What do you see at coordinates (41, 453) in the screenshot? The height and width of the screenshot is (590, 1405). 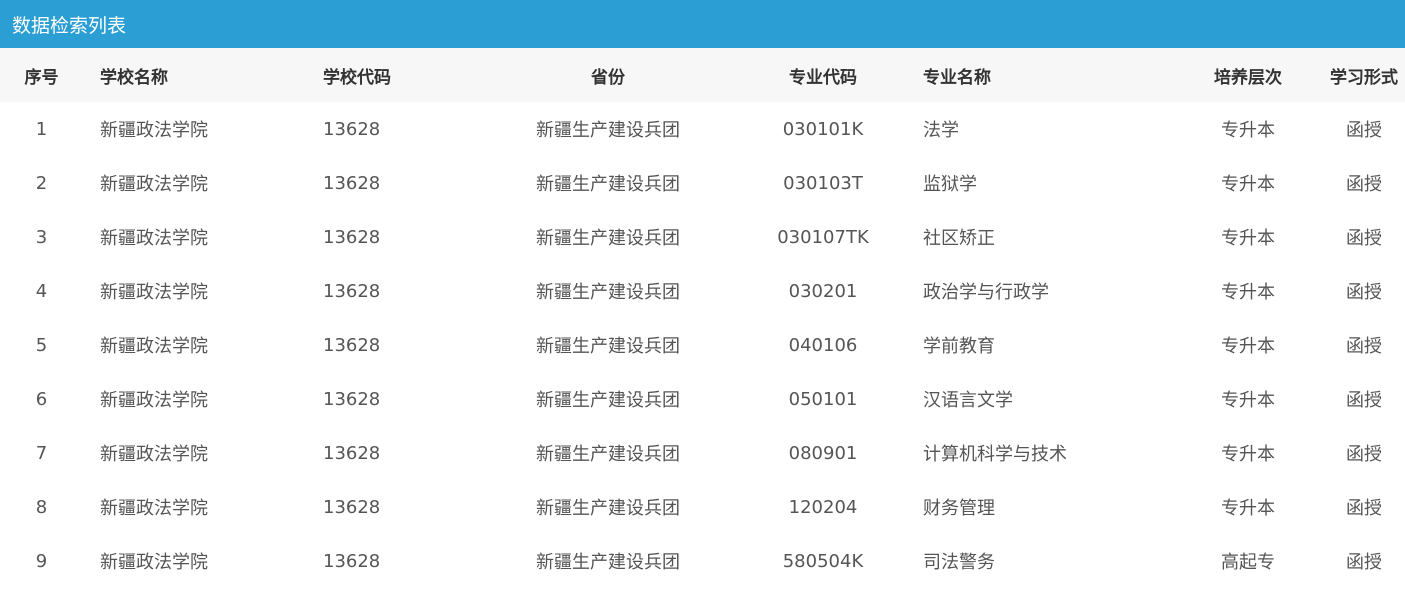 I see `cell-index: 7` at bounding box center [41, 453].